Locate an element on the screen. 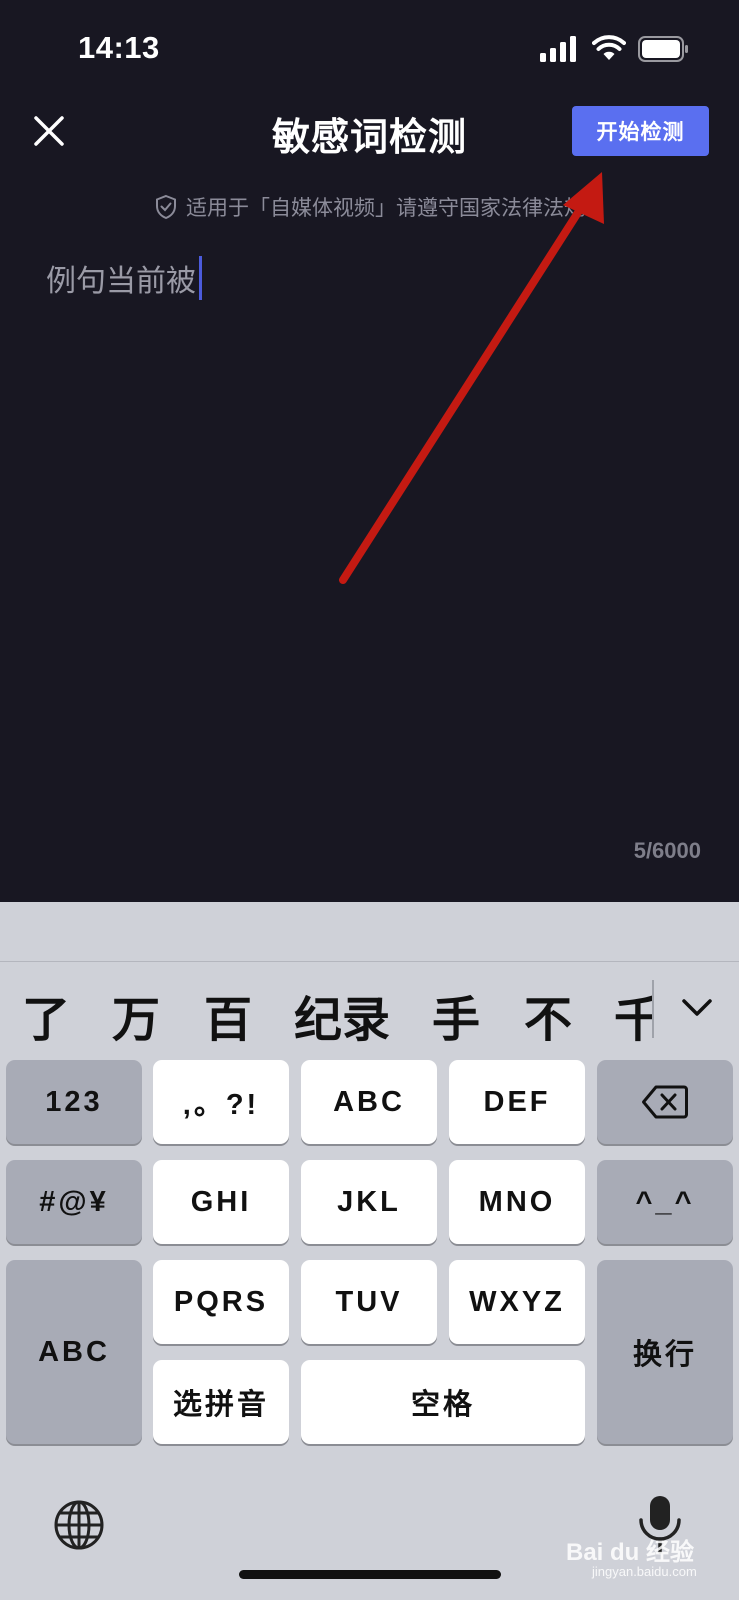 The width and height of the screenshot is (739, 1600). key-tuv: TUV is located at coordinates (369, 1302).